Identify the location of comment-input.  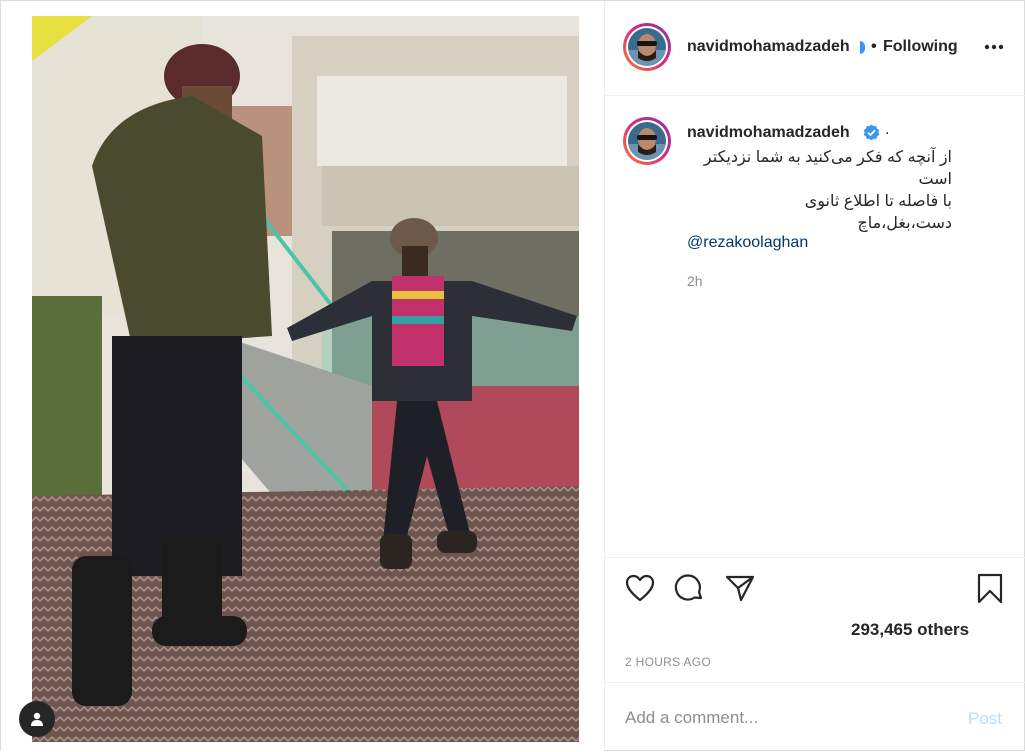
(775, 718).